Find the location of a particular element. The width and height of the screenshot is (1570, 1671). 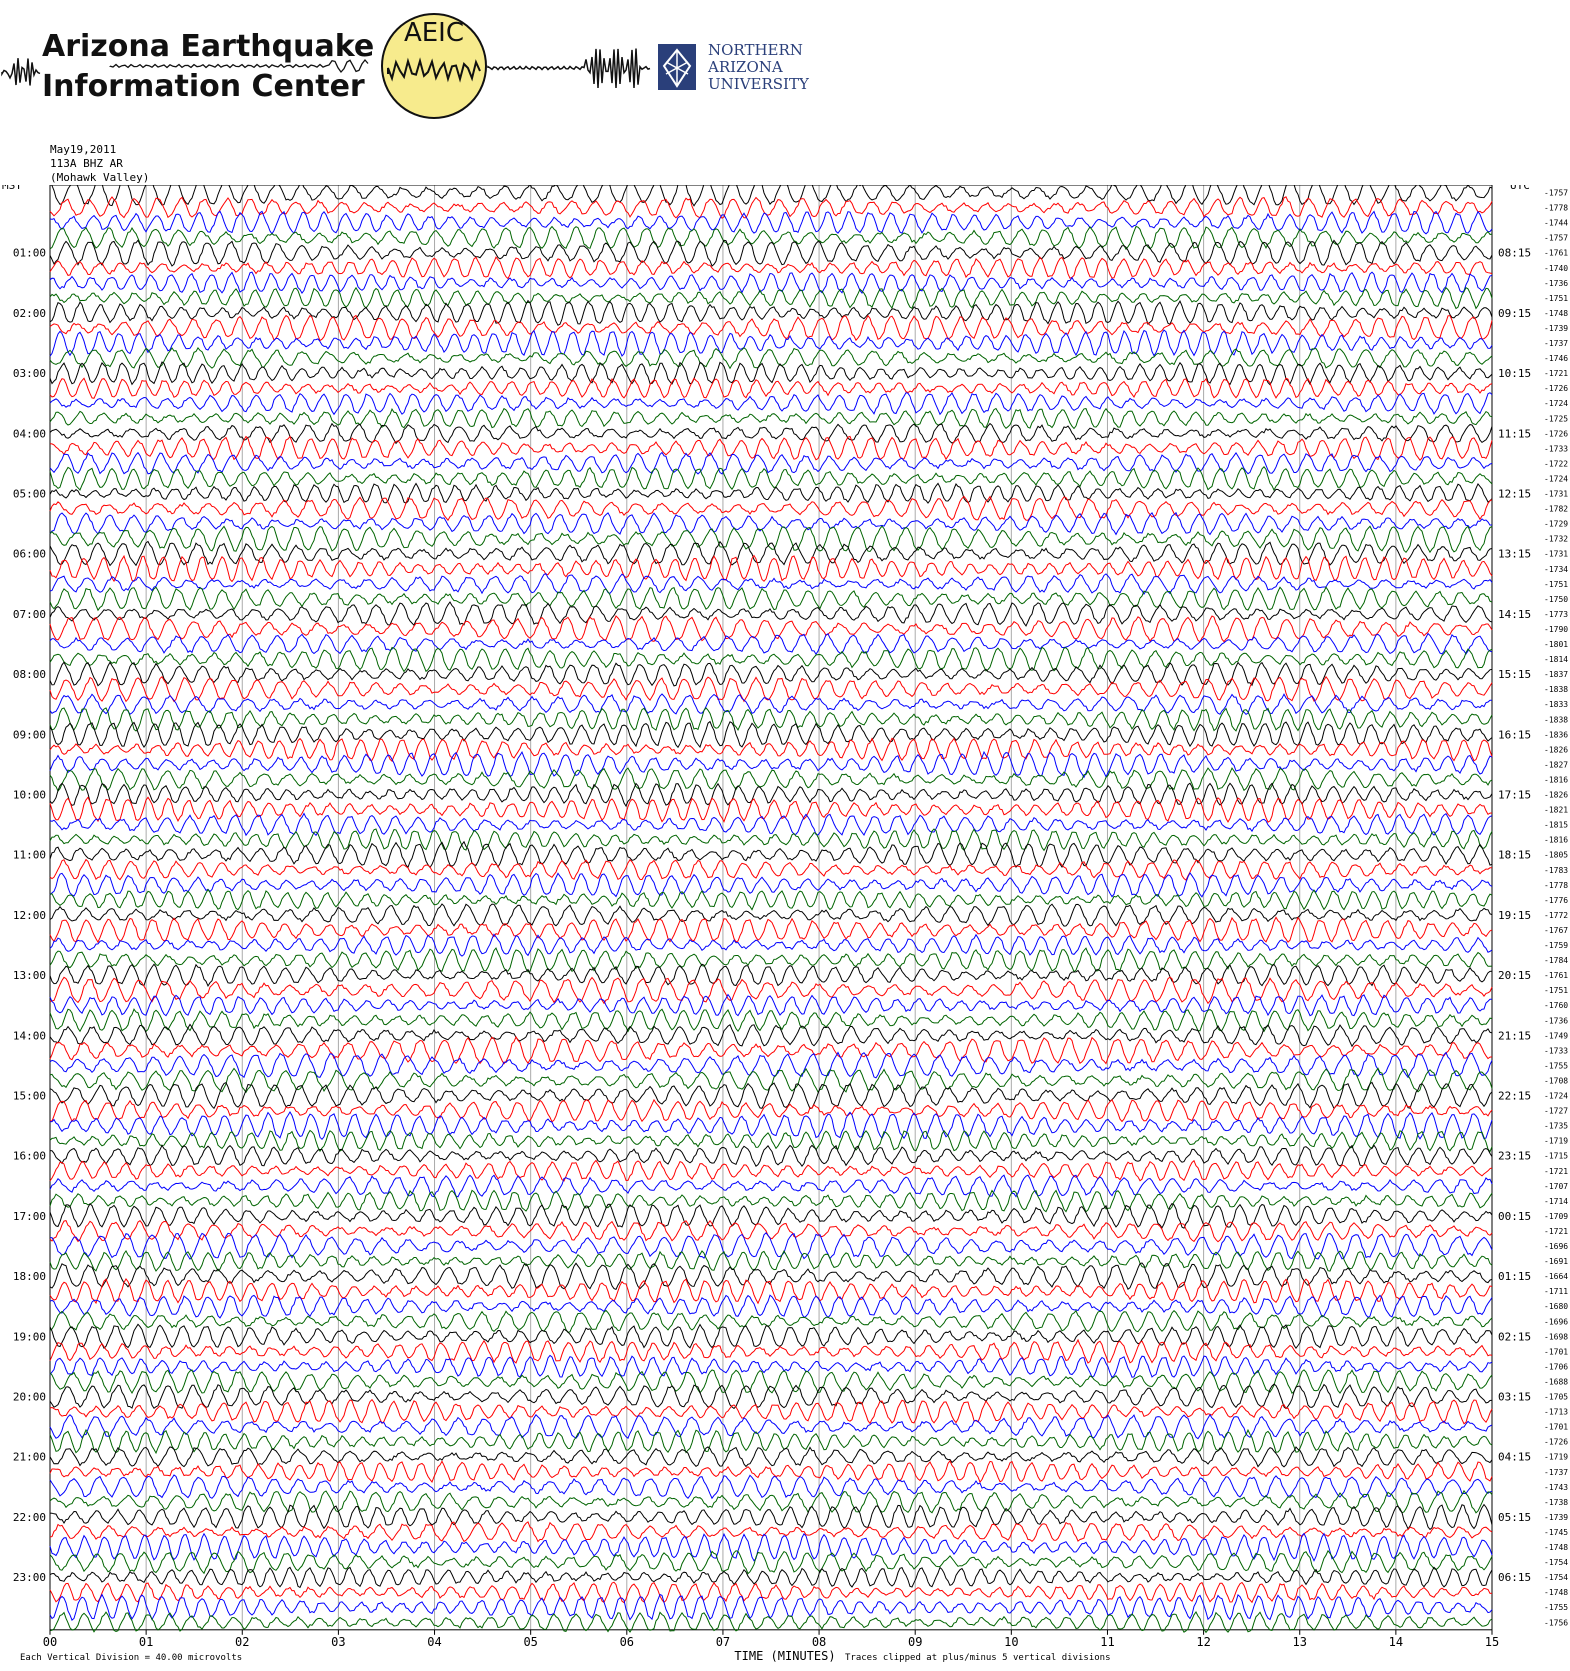

dc-offset-37: -1826 is located at coordinates (1556, 749).